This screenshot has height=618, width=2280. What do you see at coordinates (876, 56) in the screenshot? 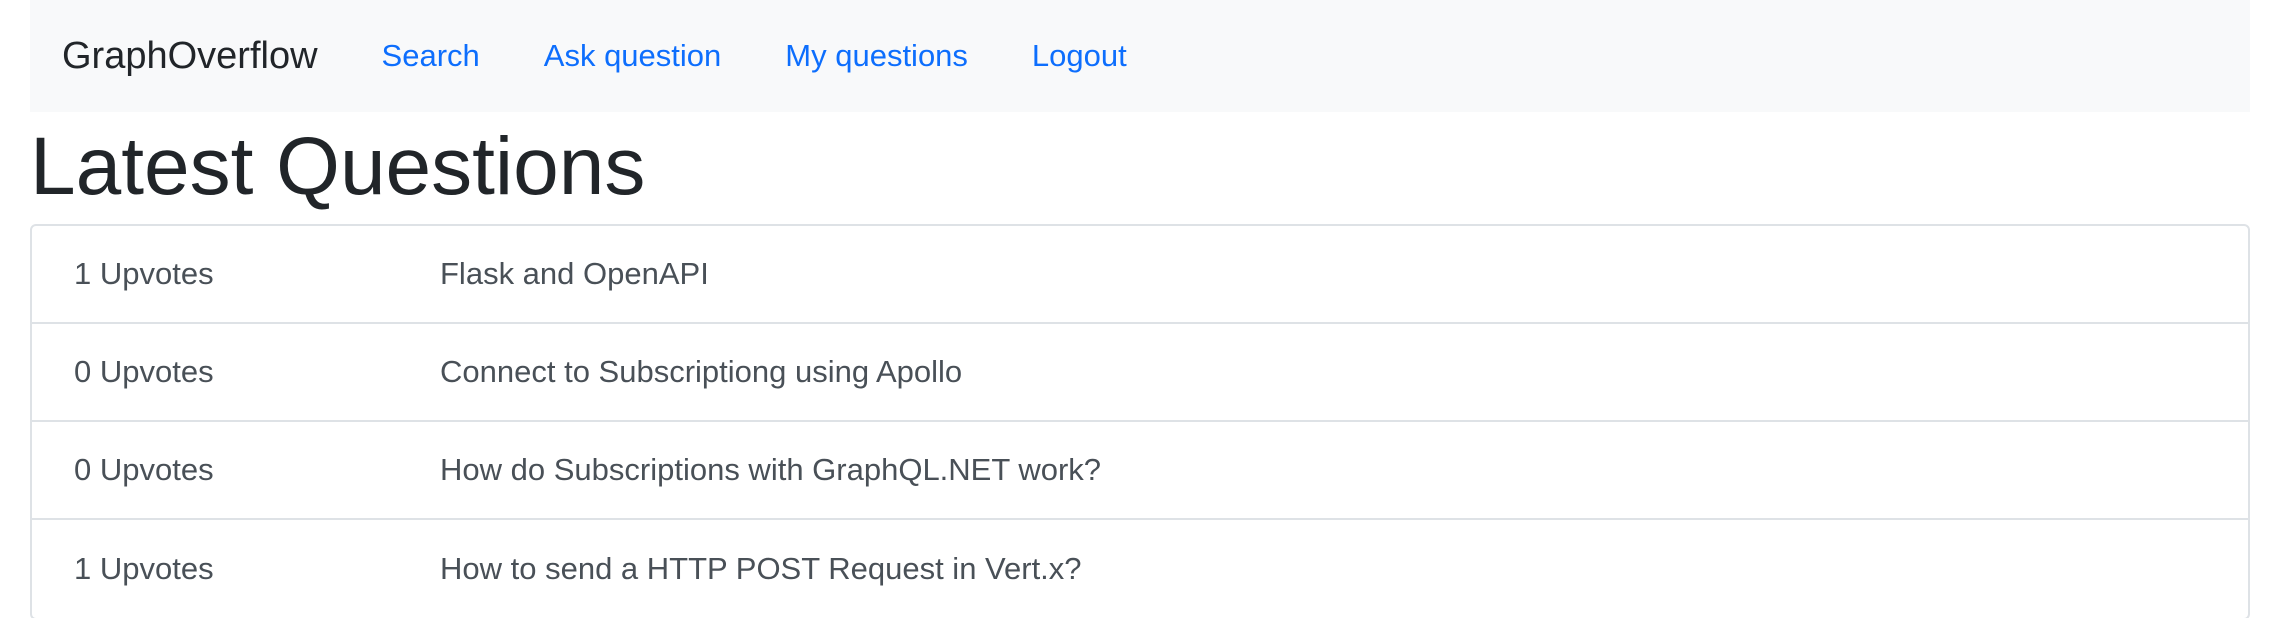
I see `nav-link-my-questions: My questions` at bounding box center [876, 56].